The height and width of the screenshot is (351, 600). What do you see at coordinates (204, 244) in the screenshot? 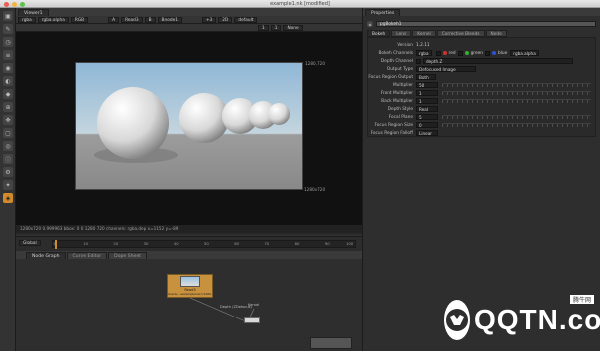
I see `timeline-track: 1 10 20 30 40 50 60 70 80 90 100` at bounding box center [204, 244].